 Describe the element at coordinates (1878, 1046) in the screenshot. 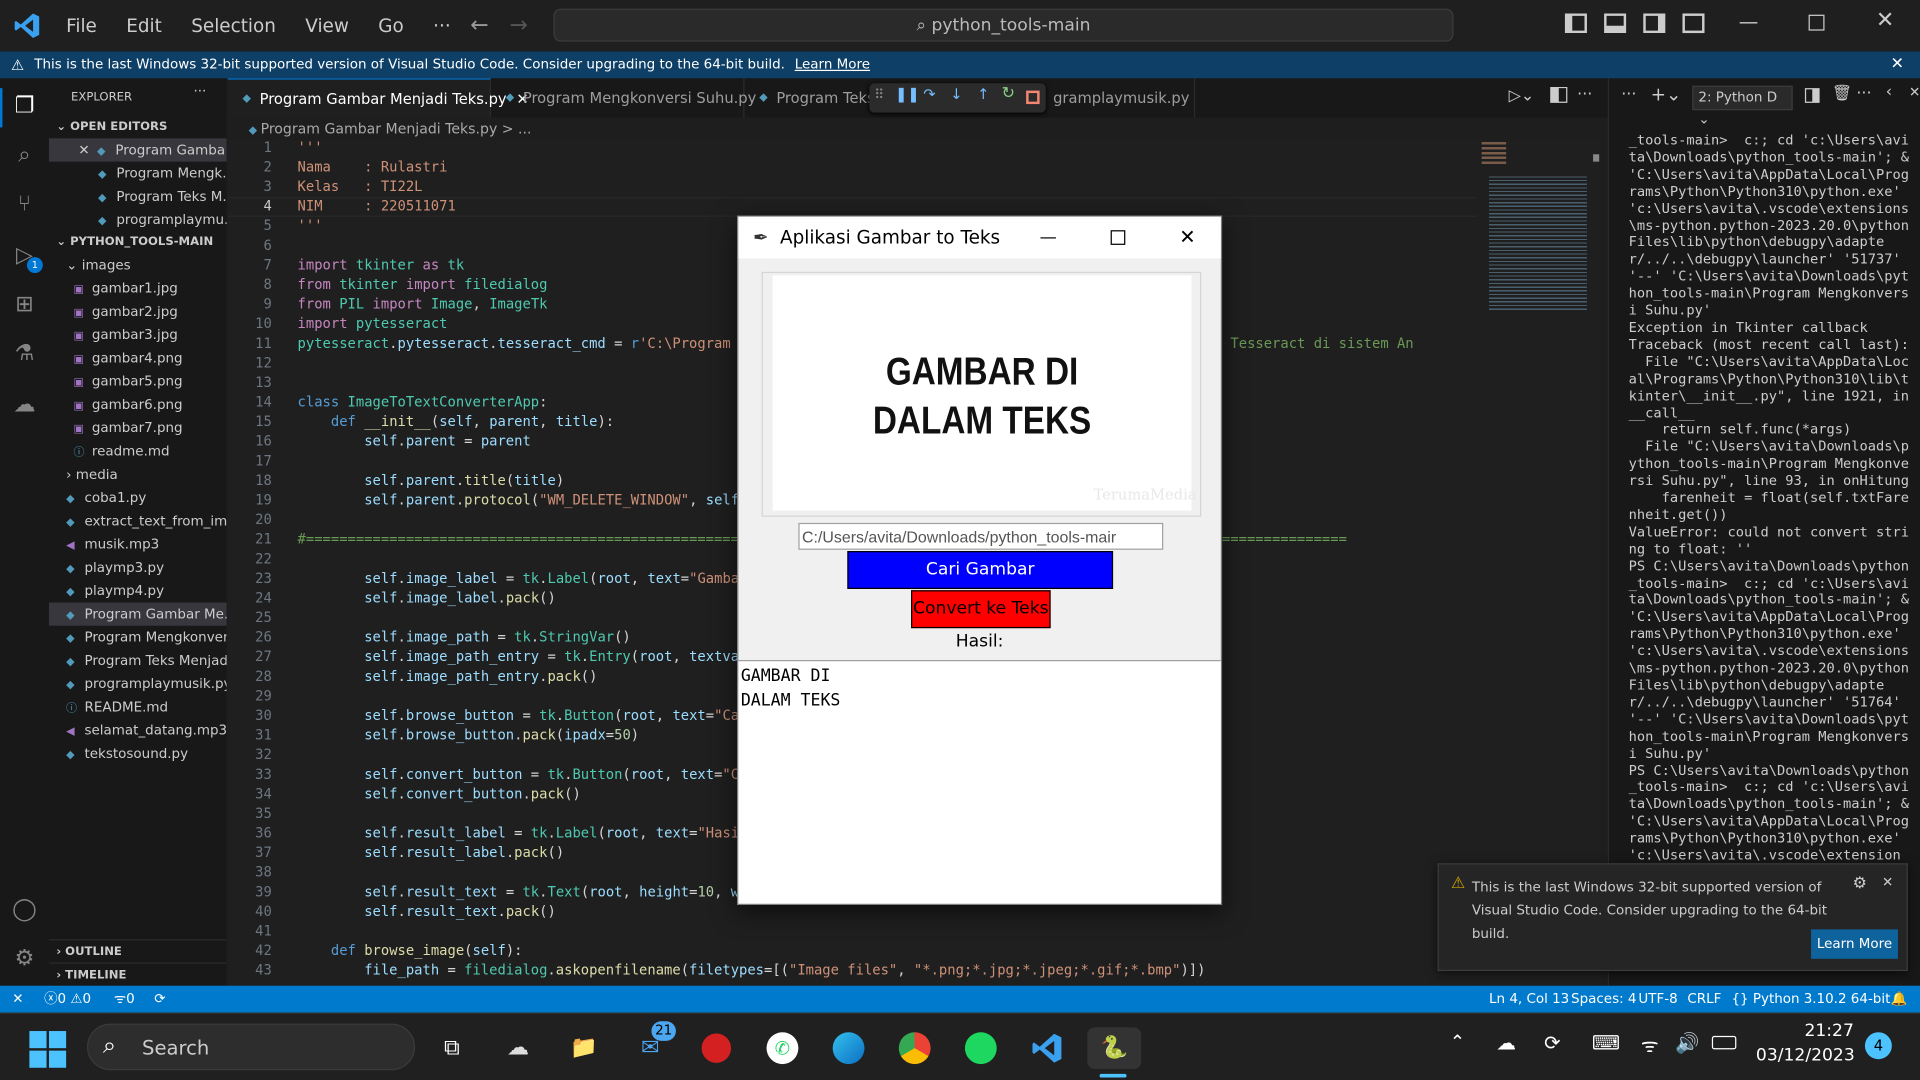

I see `notification-center-badge: 4` at that location.